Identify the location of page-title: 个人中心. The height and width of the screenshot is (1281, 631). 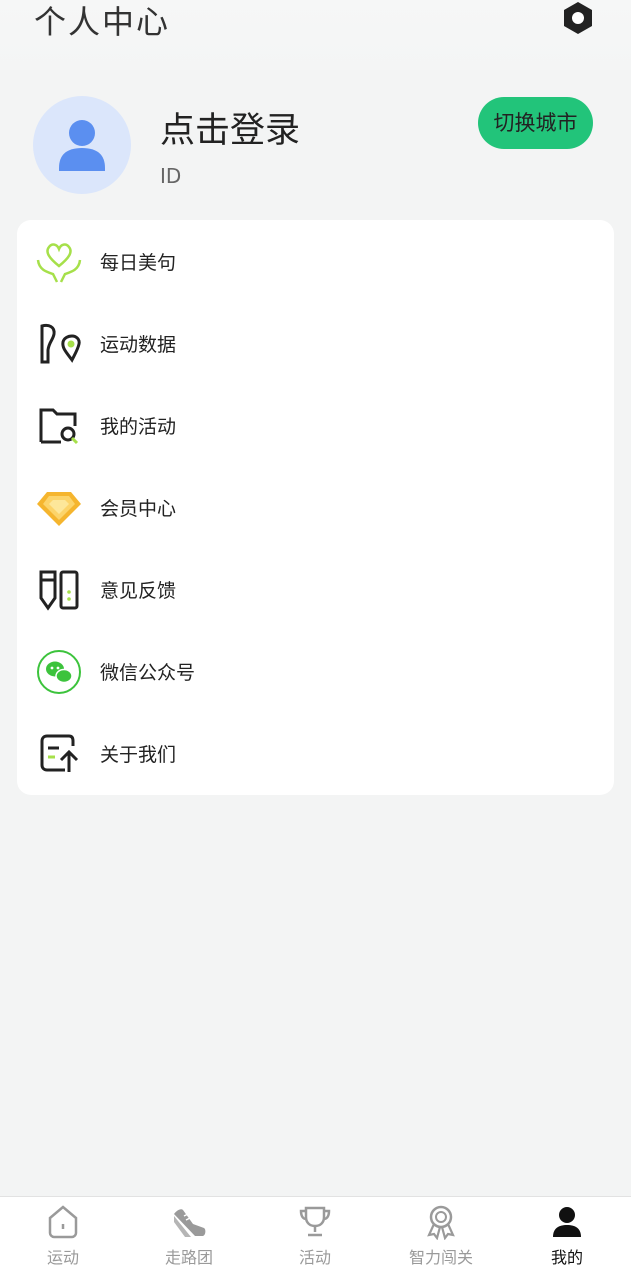
(102, 22).